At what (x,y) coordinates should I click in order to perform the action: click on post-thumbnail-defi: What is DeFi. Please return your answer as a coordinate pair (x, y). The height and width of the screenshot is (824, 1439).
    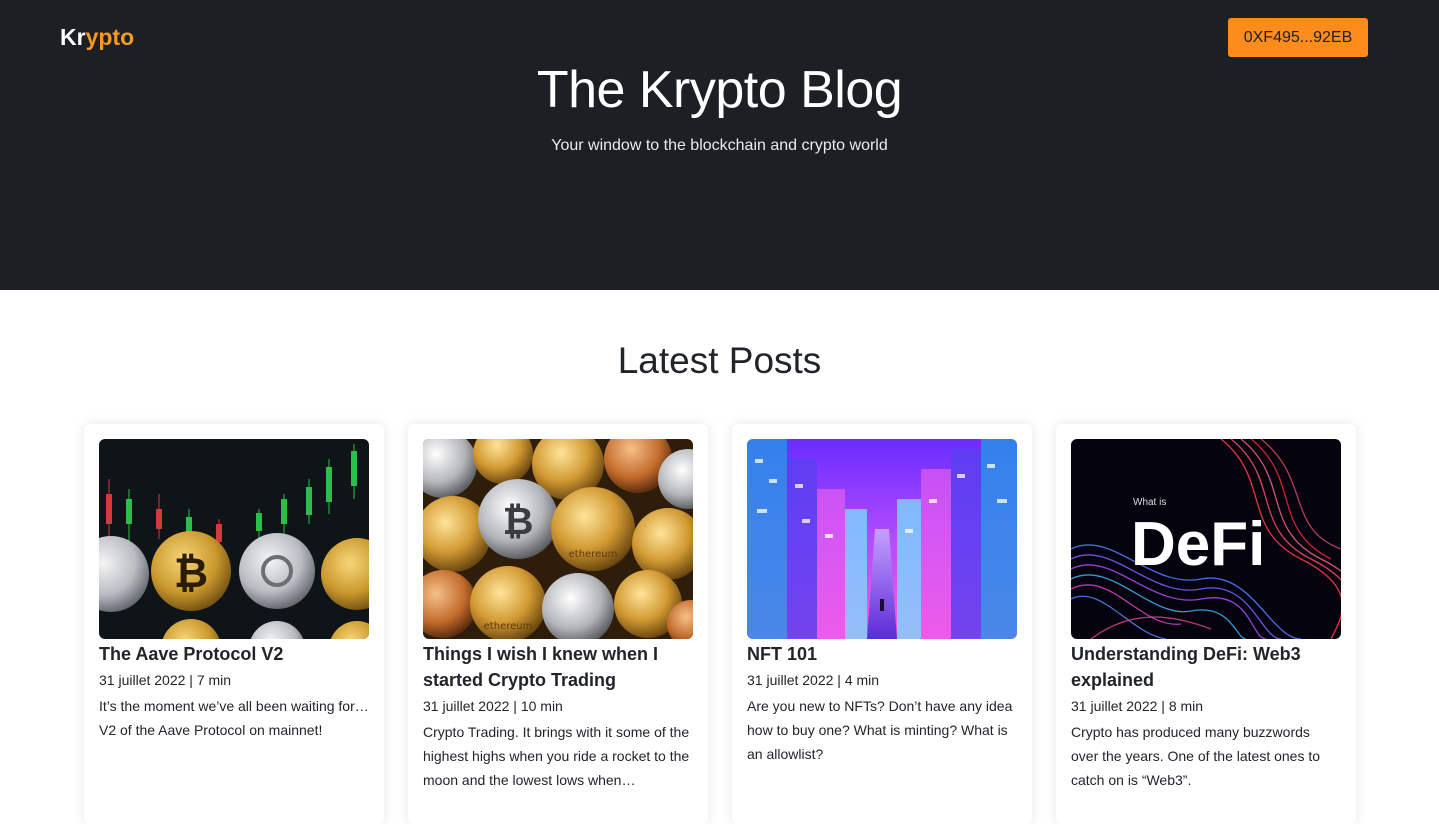
    Looking at the image, I should click on (1206, 539).